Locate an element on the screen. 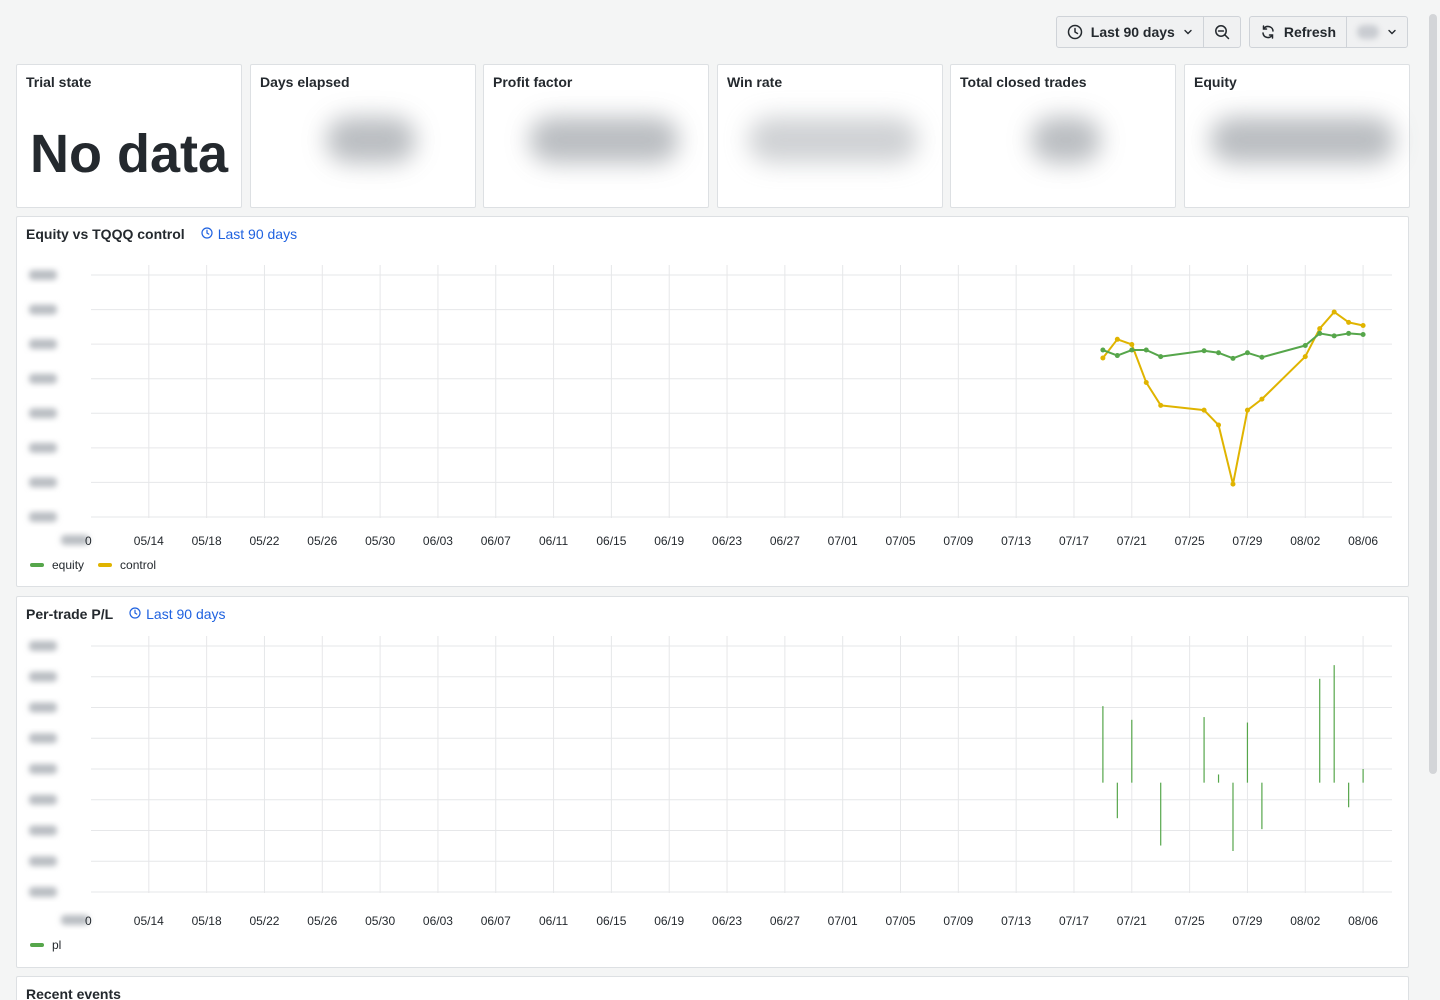  zoom-out-icon is located at coordinates (1222, 32).